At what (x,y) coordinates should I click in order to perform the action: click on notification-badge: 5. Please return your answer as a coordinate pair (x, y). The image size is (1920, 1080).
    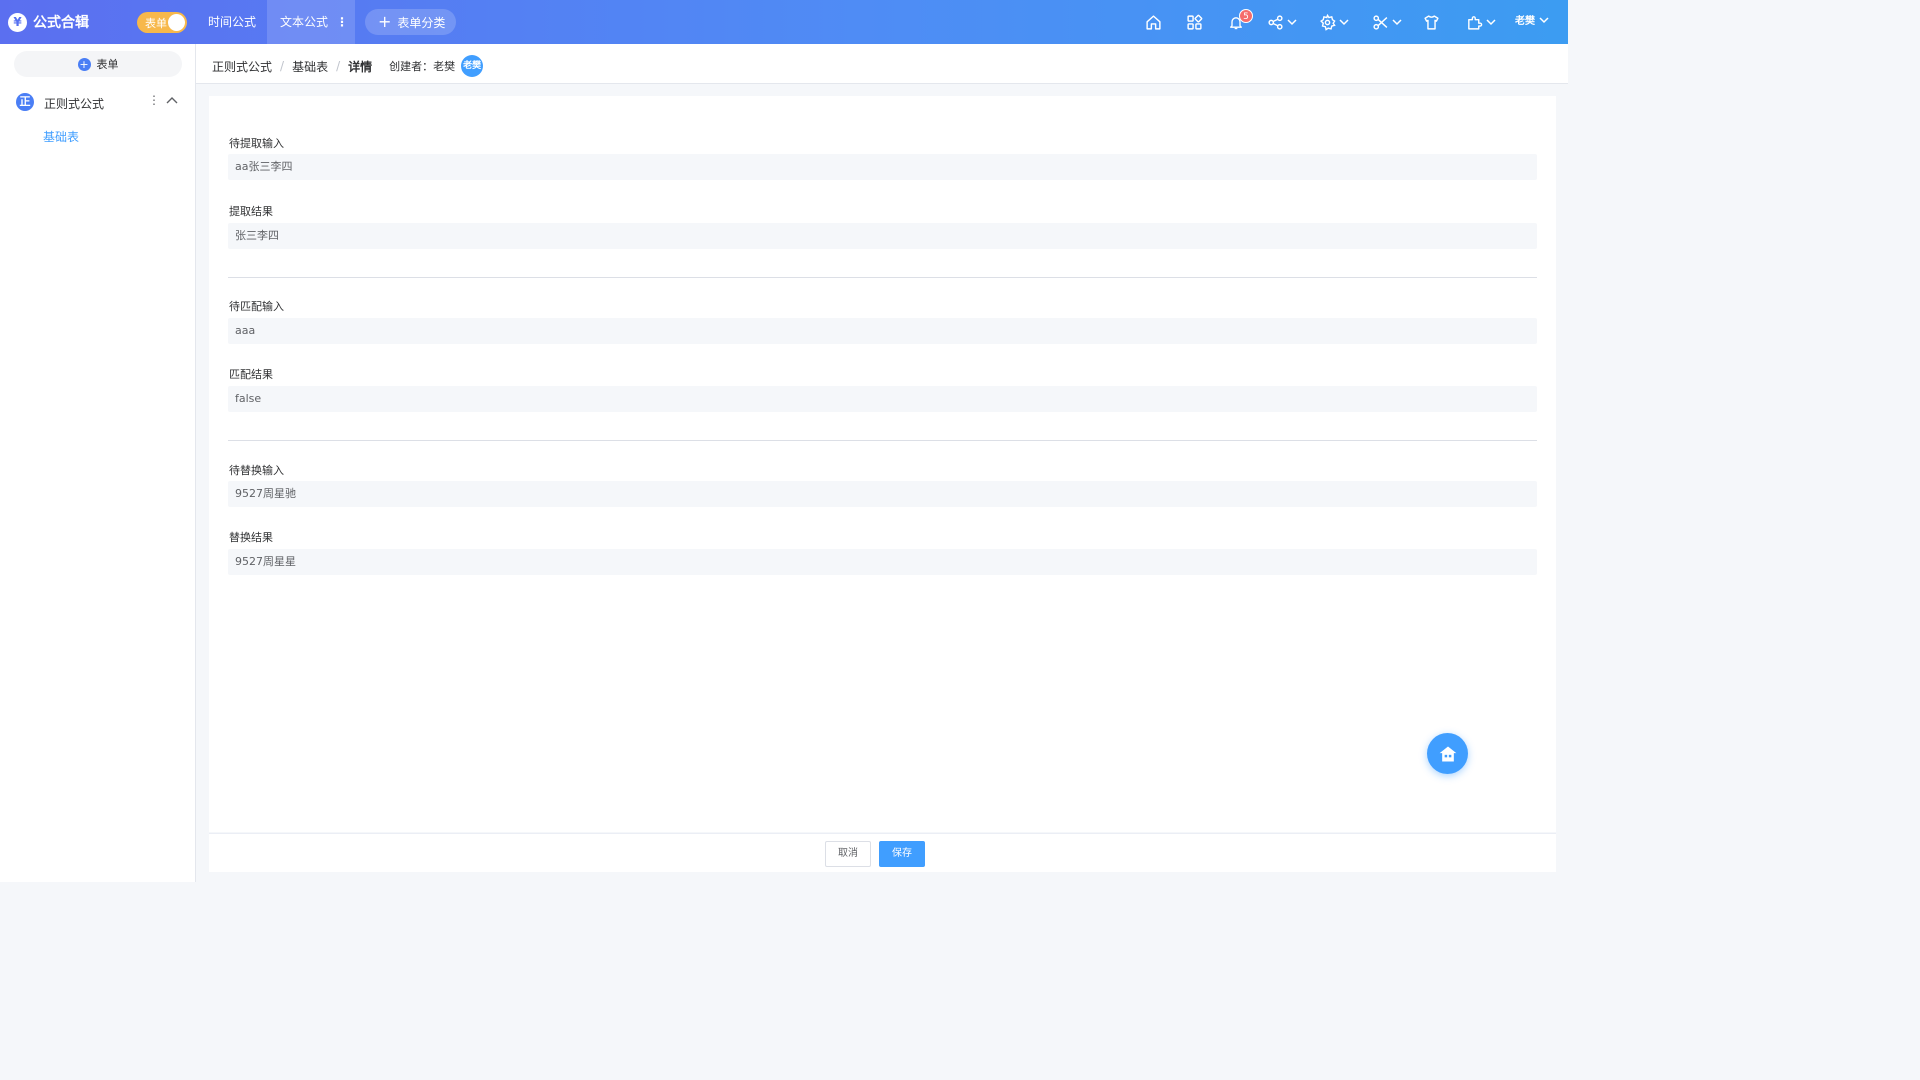
    Looking at the image, I should click on (1246, 16).